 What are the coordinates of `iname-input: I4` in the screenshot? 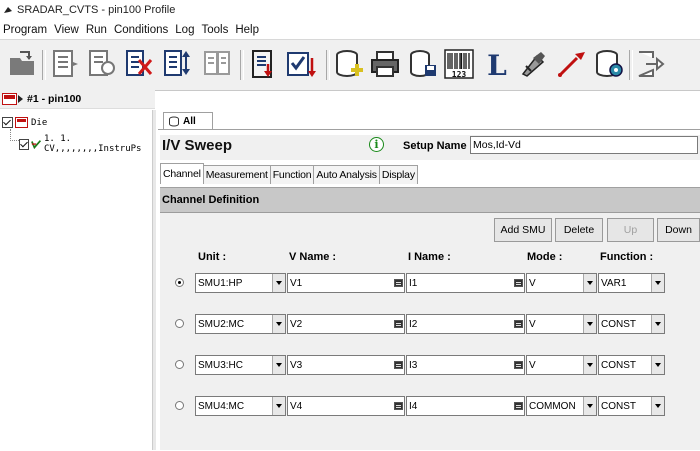 It's located at (465, 406).